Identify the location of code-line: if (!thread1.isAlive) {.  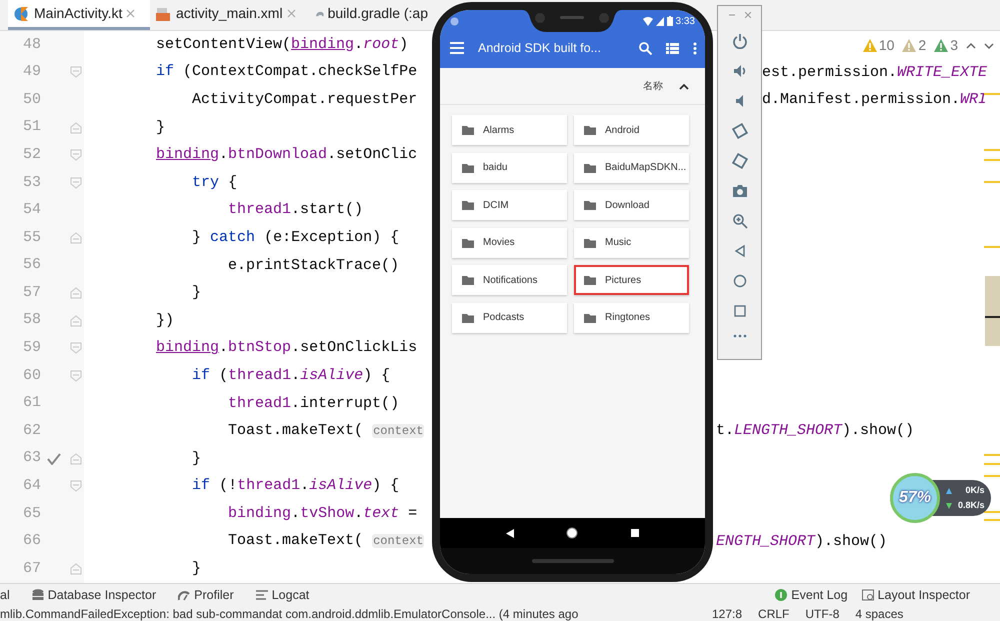
(295, 486).